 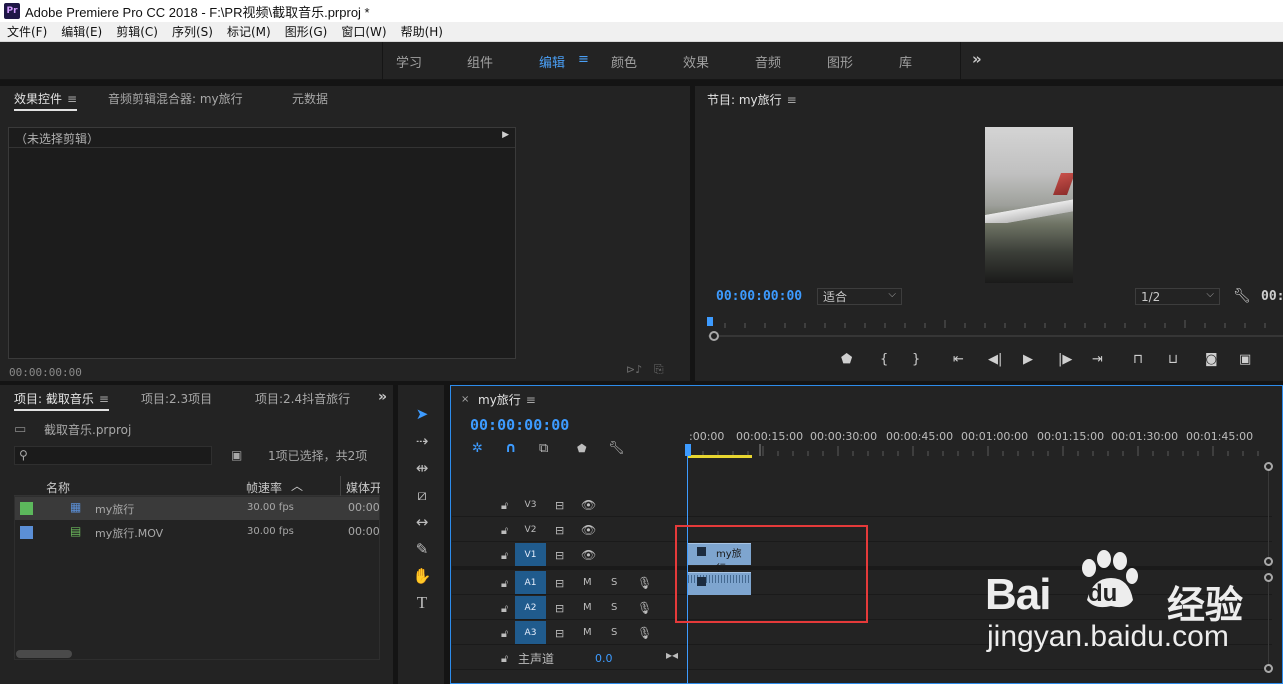 I want to click on filter-clip-icon: ⊳♪, so click(x=634, y=369).